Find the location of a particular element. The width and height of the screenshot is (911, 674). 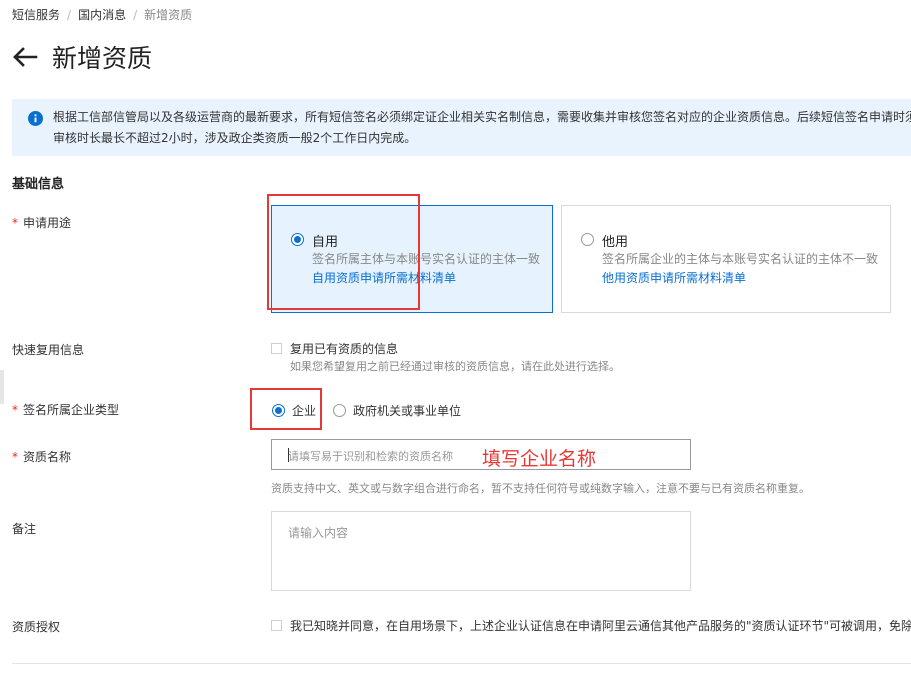

company-type-radio-government is located at coordinates (339, 410).